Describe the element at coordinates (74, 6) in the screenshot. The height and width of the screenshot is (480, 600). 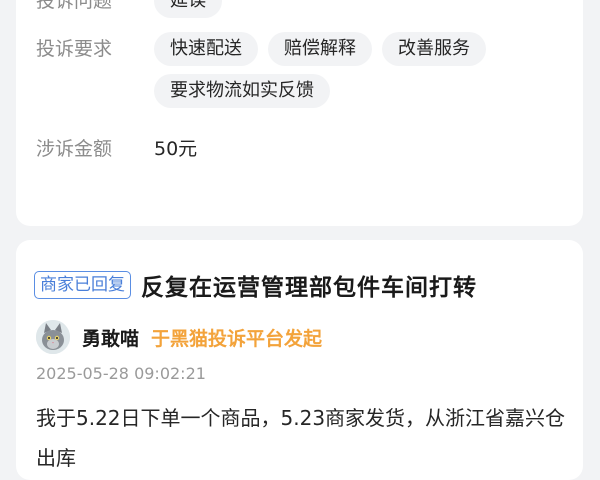
I see `issue-label: 投诉问题` at that location.